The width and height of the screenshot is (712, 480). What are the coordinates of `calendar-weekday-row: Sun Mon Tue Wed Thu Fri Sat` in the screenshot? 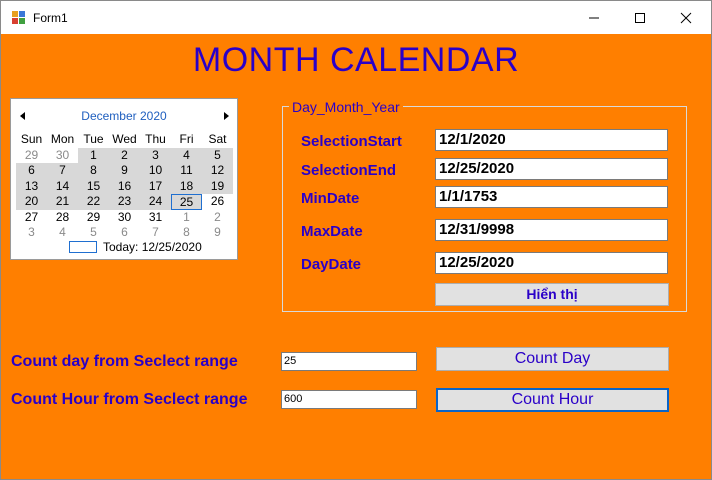 It's located at (124, 140).